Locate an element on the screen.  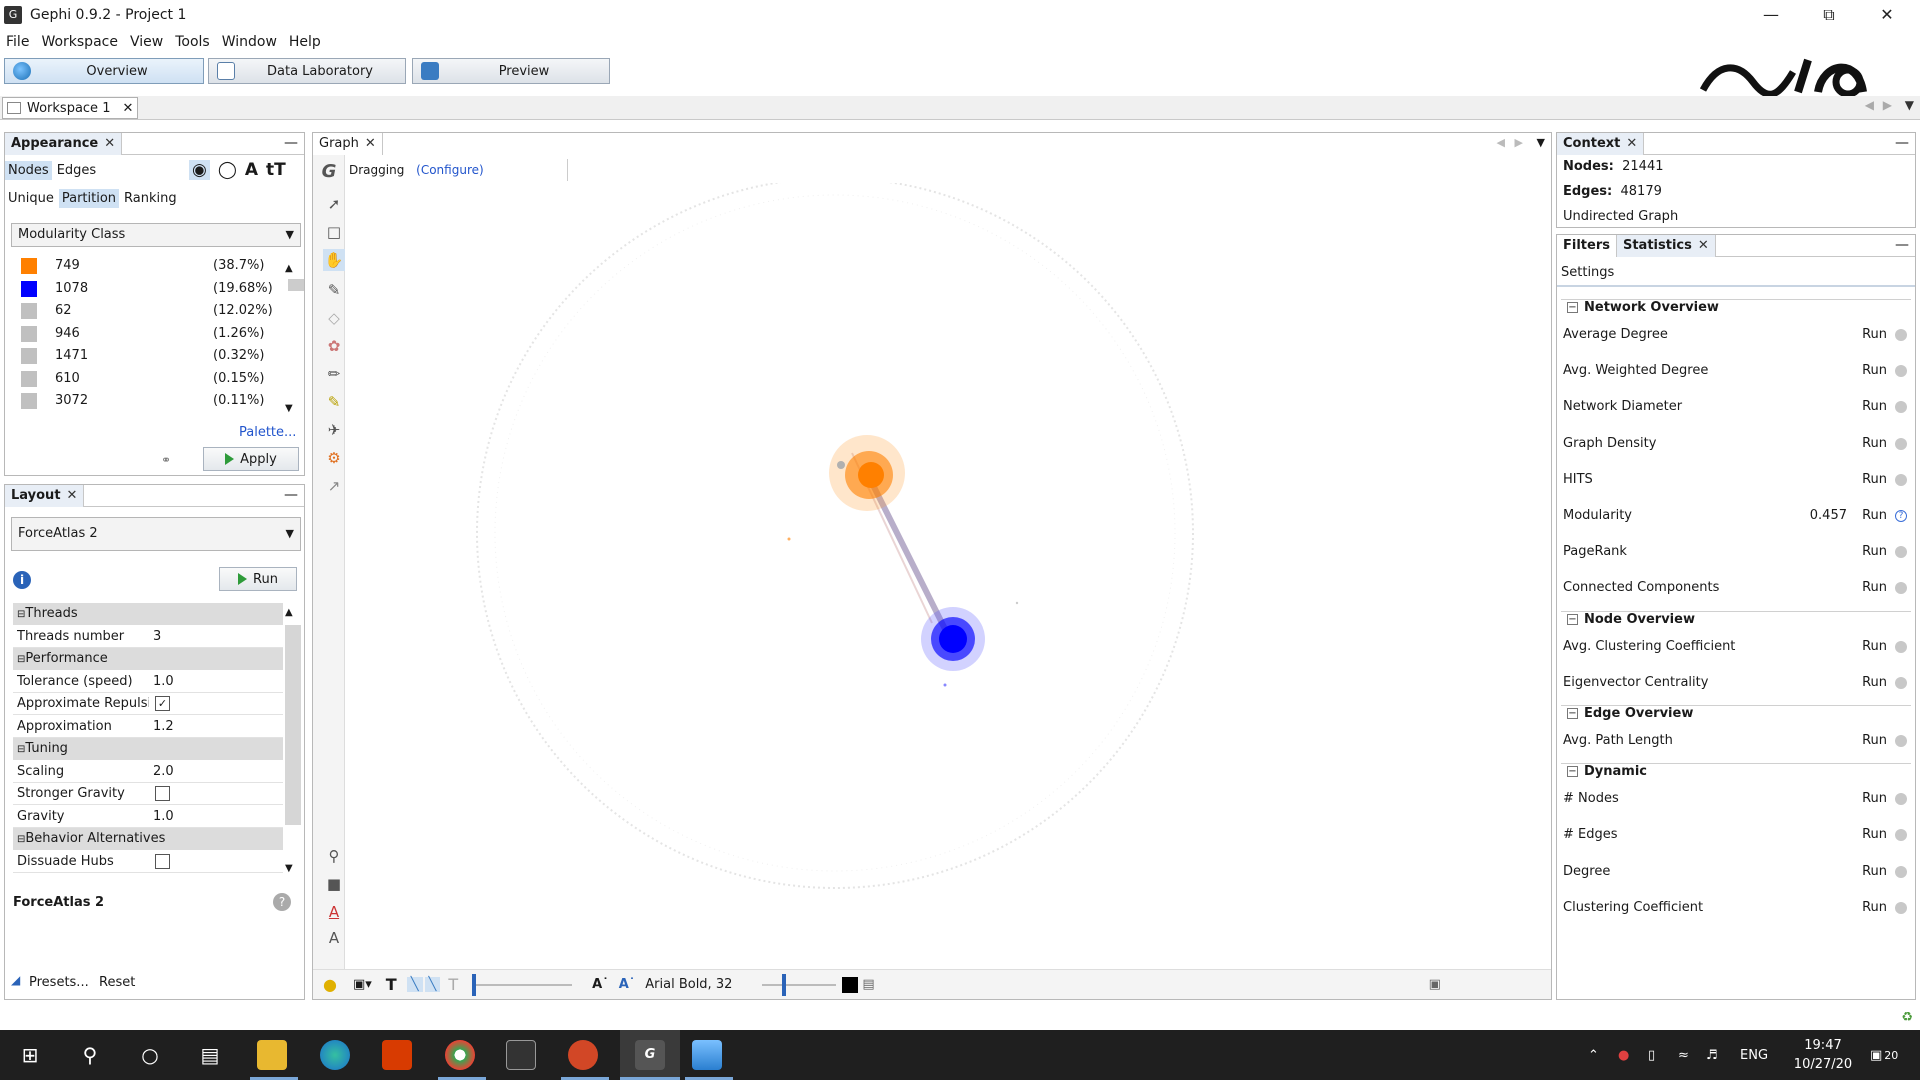
menu-workspace: Workspace is located at coordinates (79, 42).